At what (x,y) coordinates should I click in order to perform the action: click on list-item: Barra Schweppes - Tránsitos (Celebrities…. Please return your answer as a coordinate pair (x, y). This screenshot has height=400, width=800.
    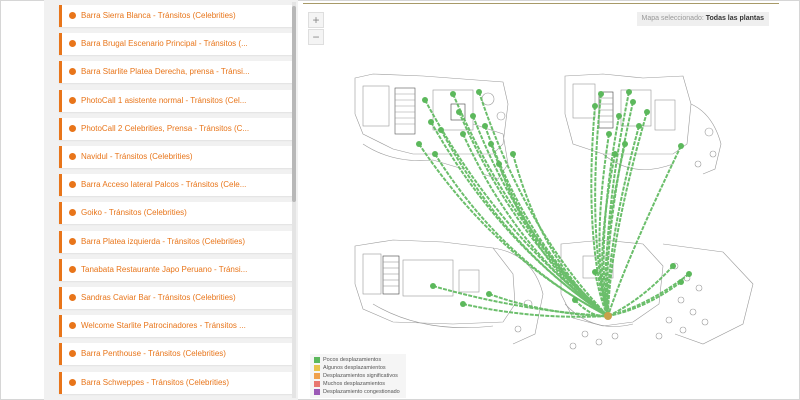
    Looking at the image, I should click on (176, 382).